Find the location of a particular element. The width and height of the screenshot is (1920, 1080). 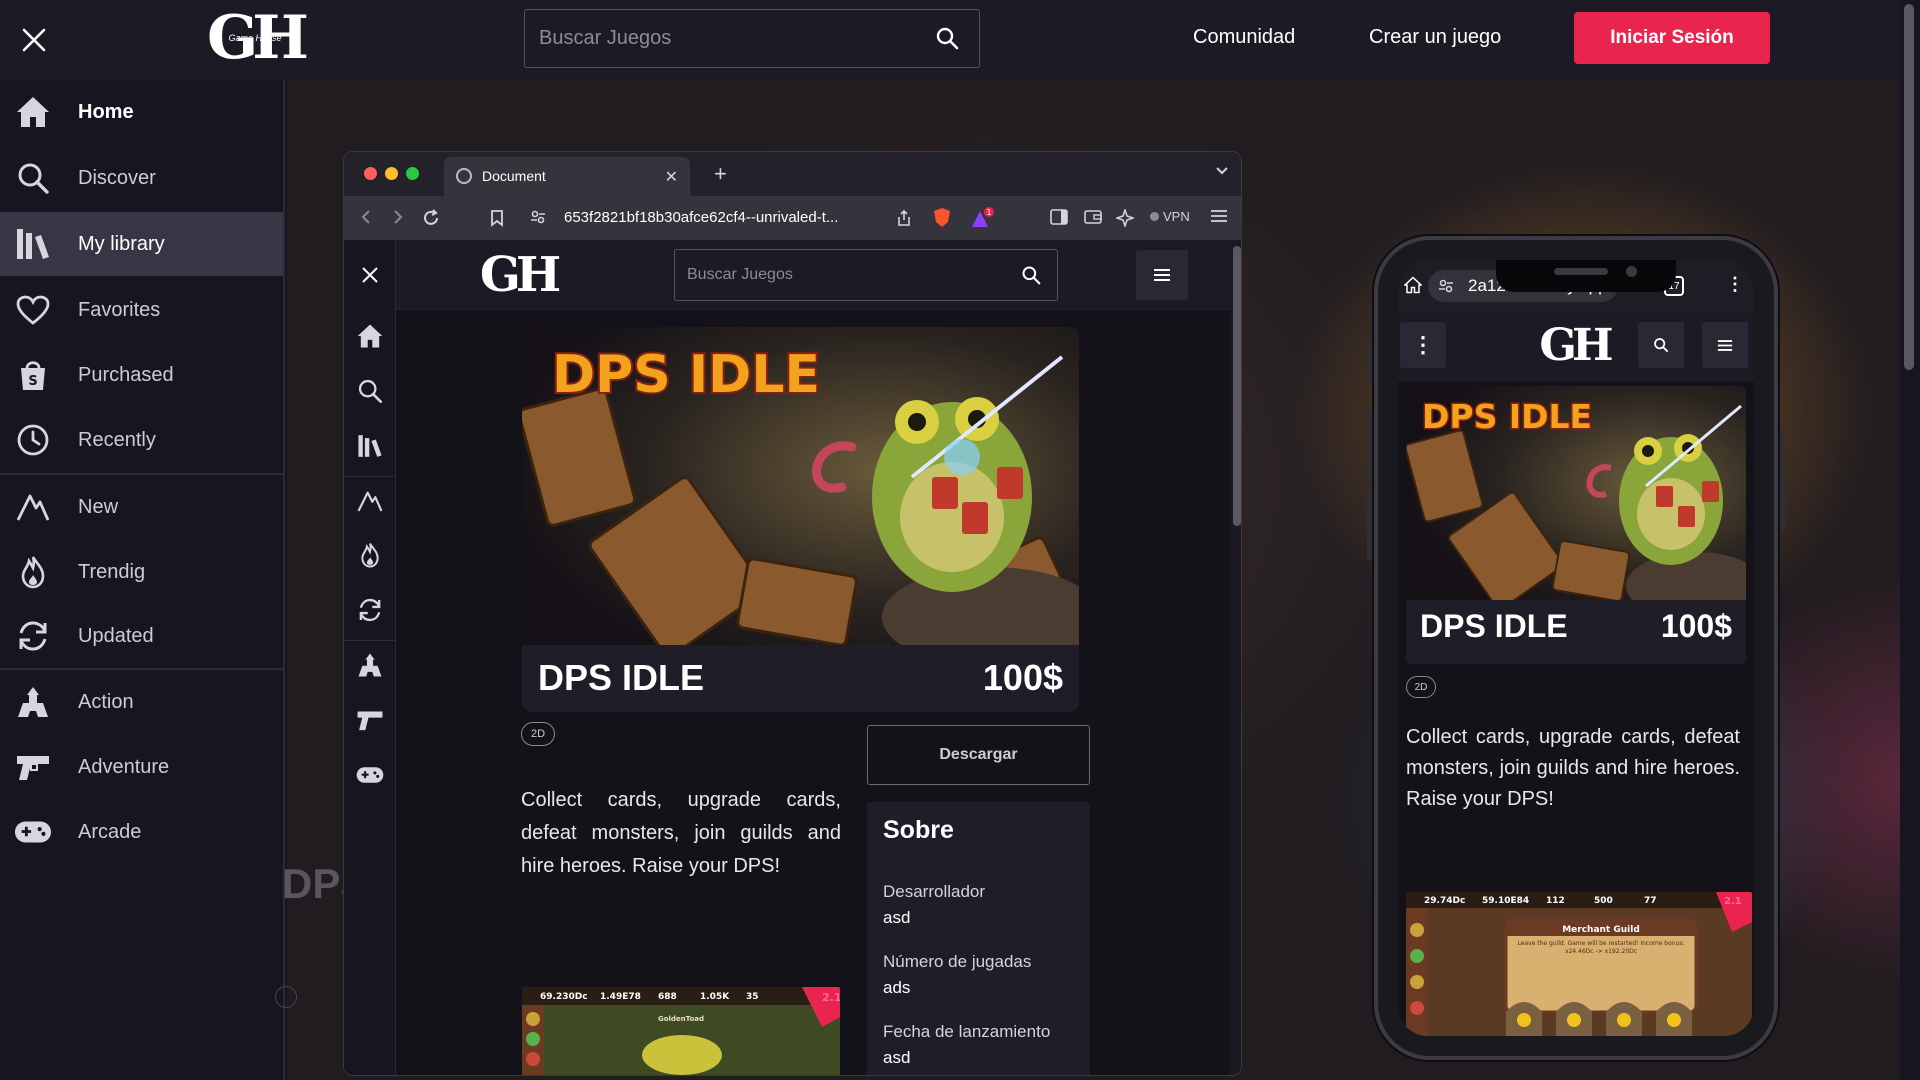

phone-mute-button is located at coordinates (1369, 366).